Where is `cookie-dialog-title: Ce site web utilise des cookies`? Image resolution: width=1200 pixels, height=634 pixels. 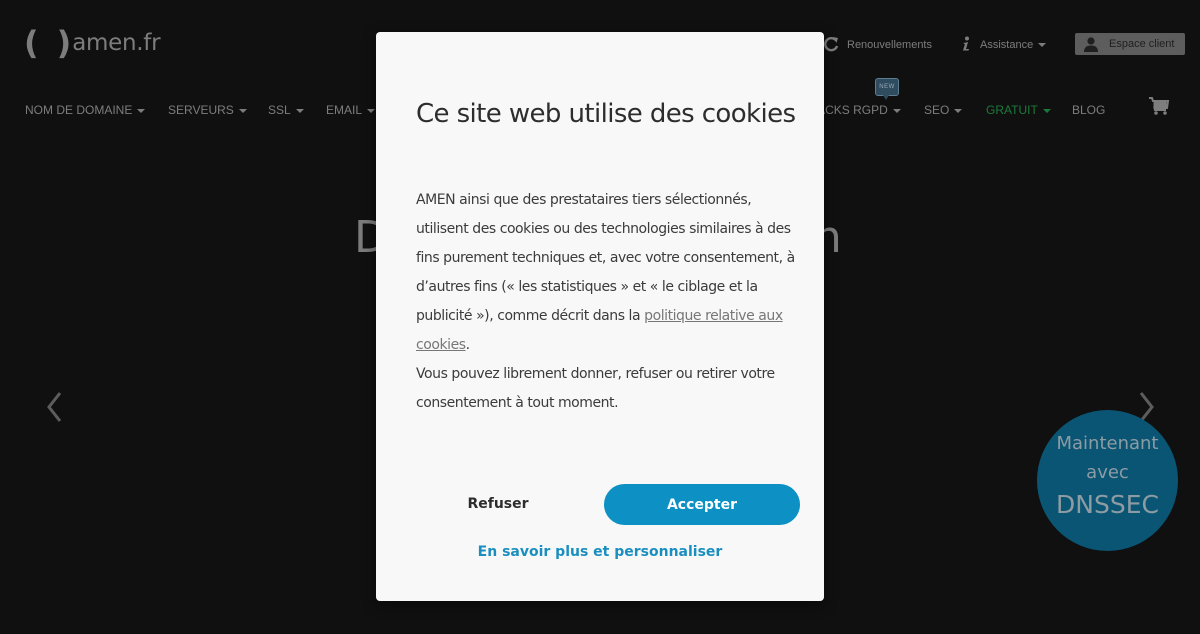
cookie-dialog-title: Ce site web utilise des cookies is located at coordinates (606, 114).